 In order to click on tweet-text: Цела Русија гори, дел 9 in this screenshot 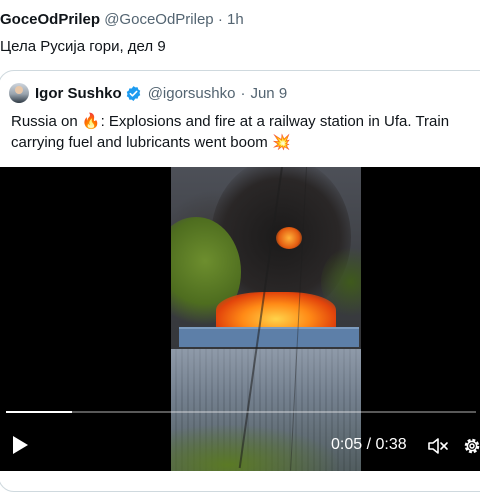, I will do `click(83, 46)`.